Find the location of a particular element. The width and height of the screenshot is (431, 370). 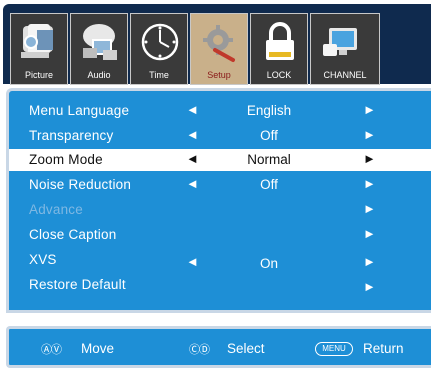

row-label: Zoom Mode is located at coordinates (66, 159).